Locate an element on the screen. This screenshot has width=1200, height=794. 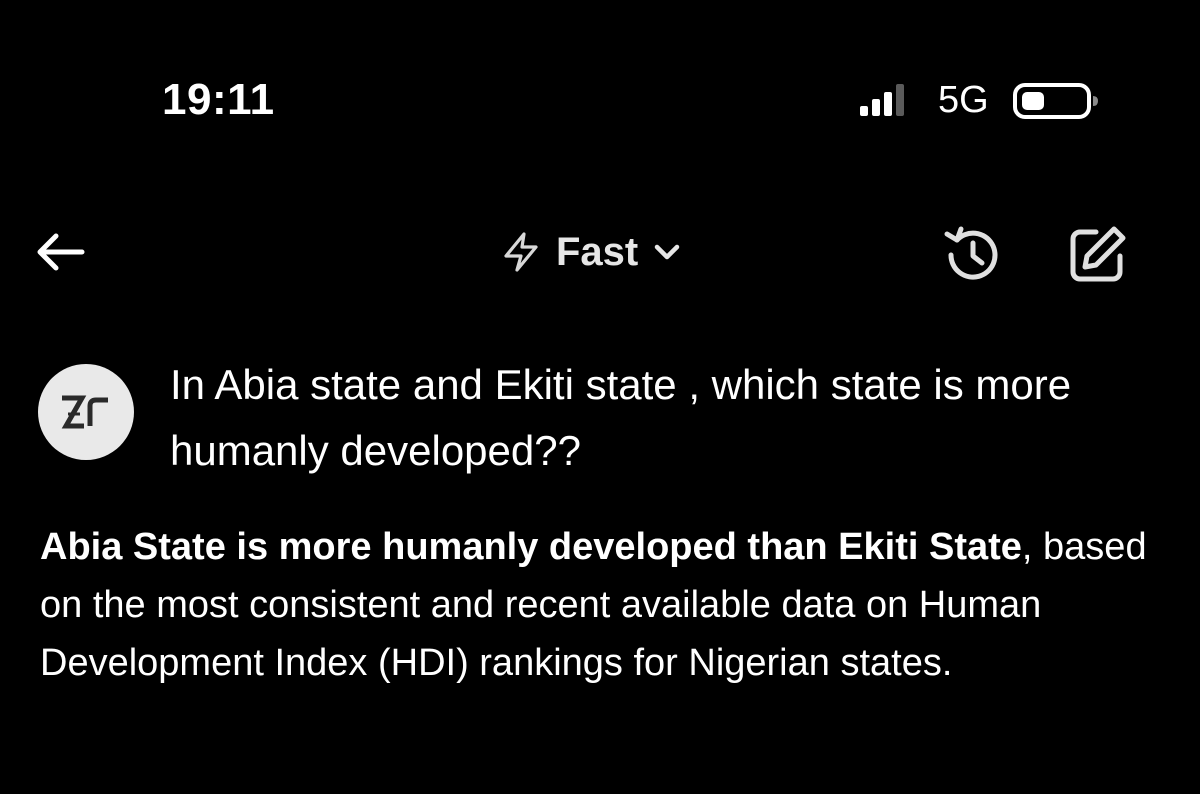
back-button is located at coordinates (60, 252).